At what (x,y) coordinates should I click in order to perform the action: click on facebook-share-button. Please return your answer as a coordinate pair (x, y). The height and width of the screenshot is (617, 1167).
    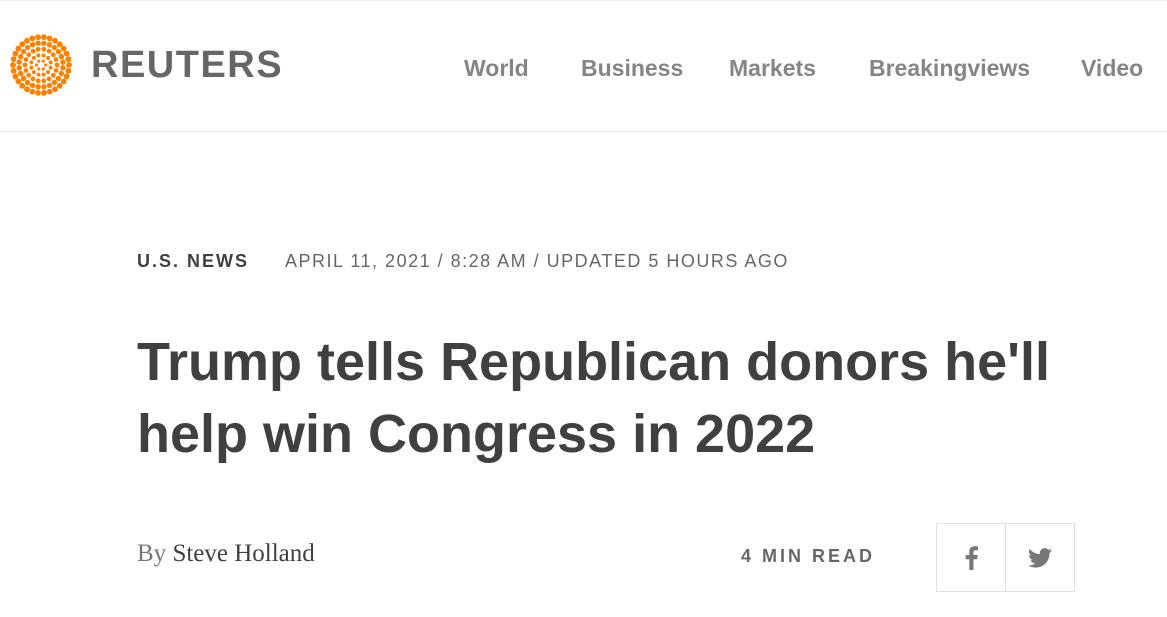
    Looking at the image, I should click on (971, 557).